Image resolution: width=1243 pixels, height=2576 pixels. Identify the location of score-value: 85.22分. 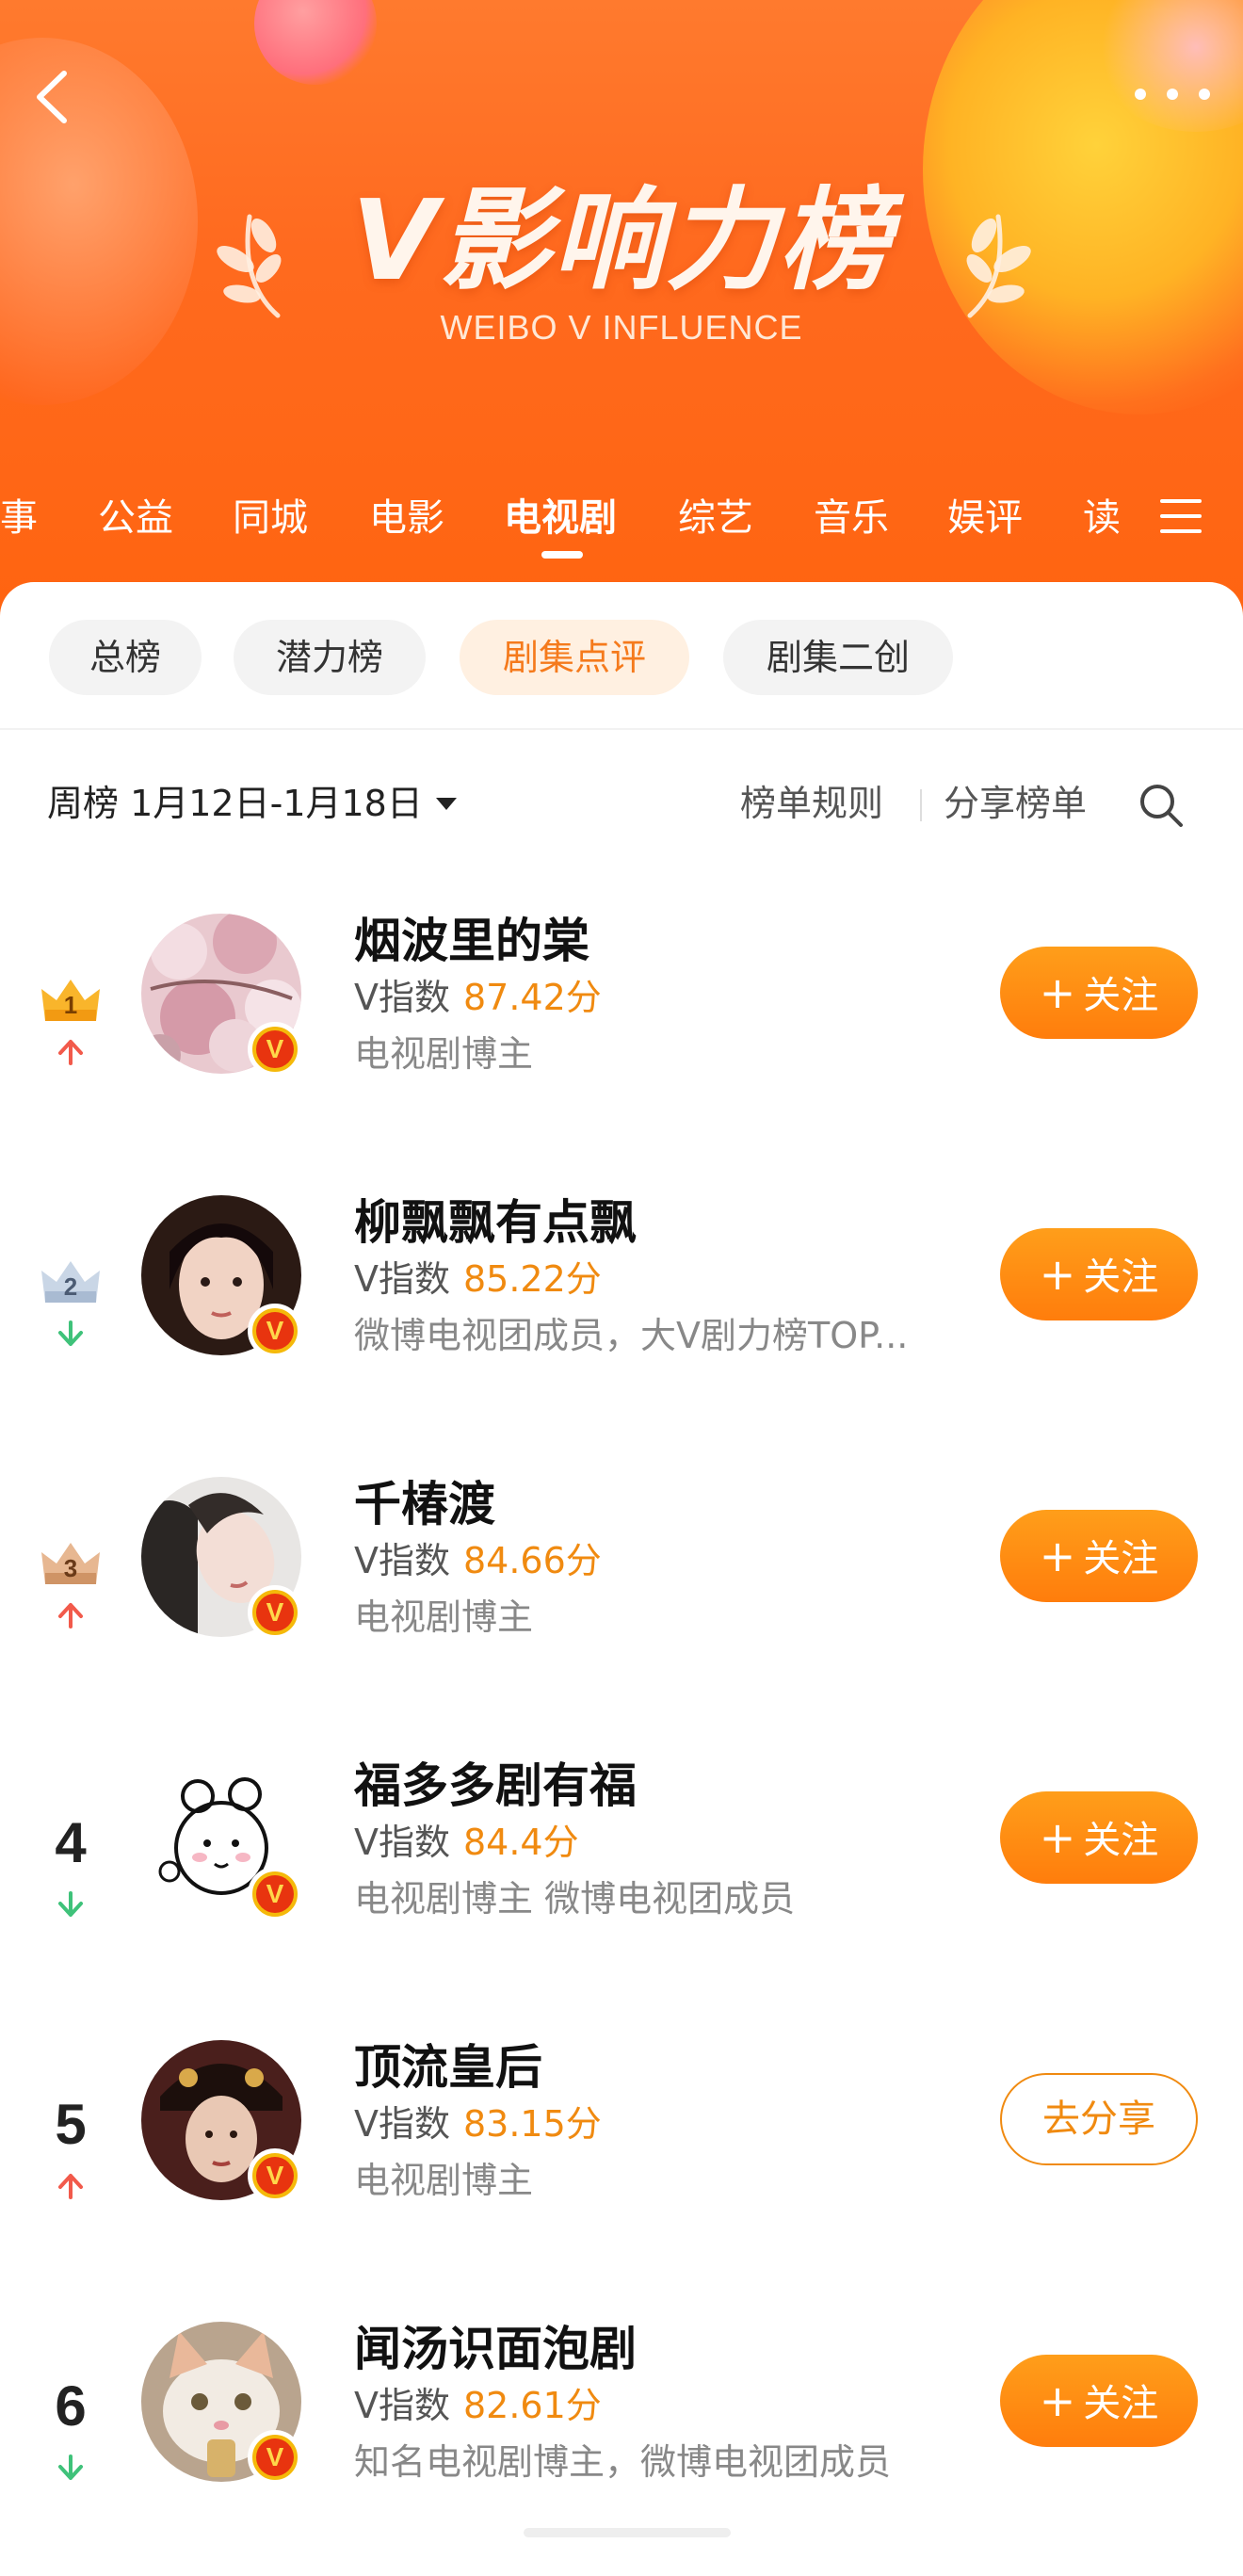
(532, 1279).